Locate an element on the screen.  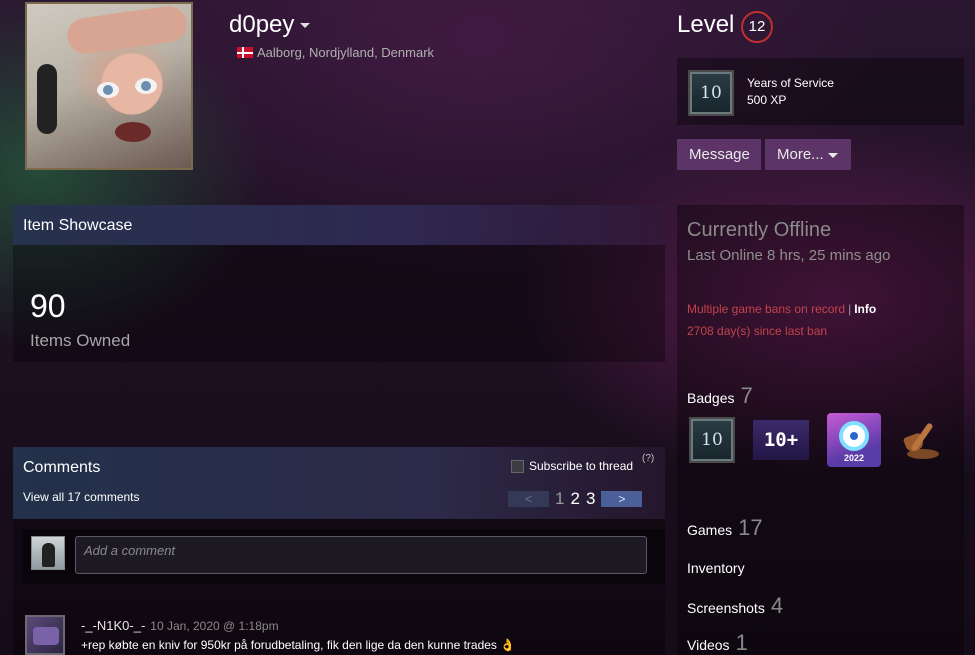
screenshots-link: Screenshots 4 is located at coordinates (735, 606).